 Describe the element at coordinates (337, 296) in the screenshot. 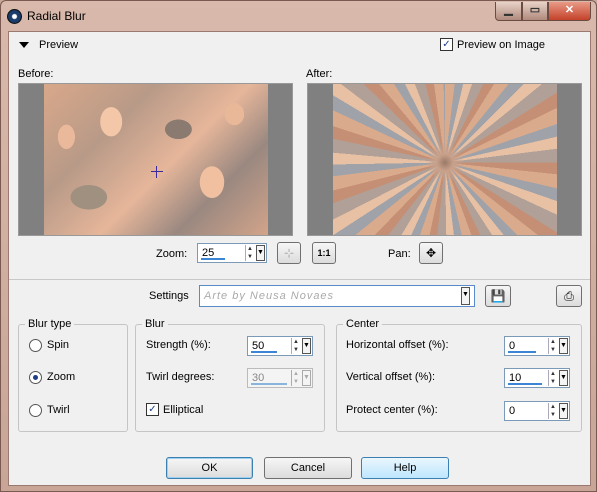

I see `settings-combo: Arte by Neusa Novaes` at that location.